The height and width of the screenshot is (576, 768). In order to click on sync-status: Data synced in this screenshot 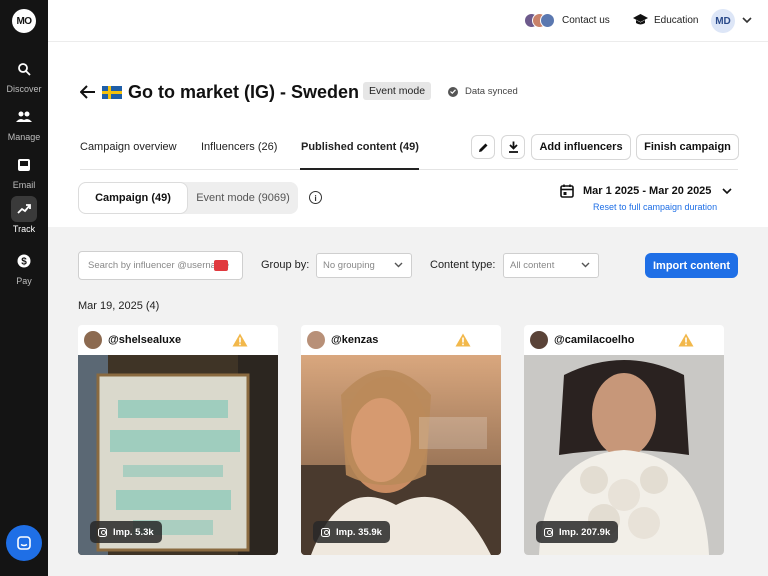, I will do `click(483, 91)`.